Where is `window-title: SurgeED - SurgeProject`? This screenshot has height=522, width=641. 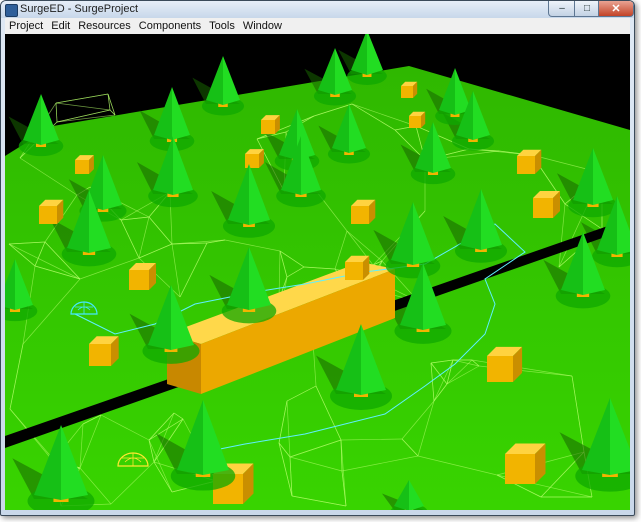 window-title: SurgeED - SurgeProject is located at coordinates (79, 9).